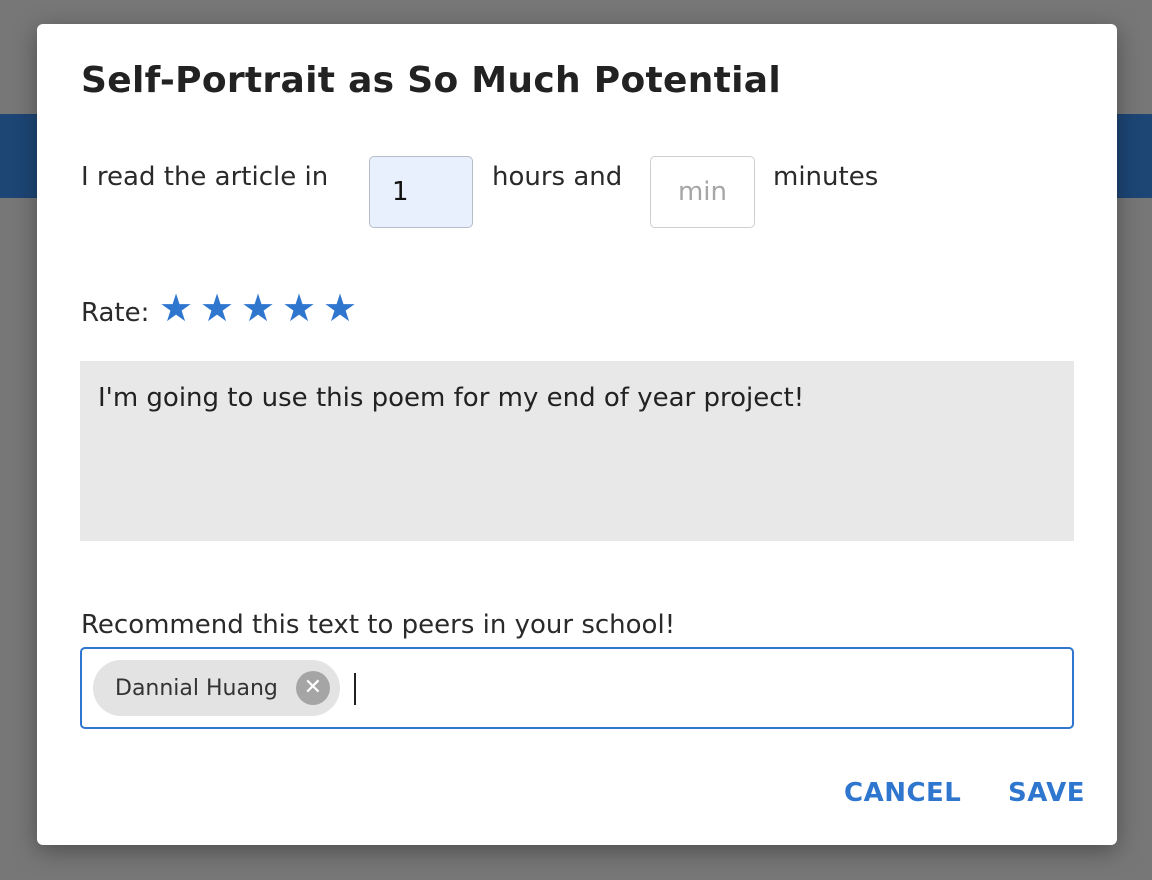 The width and height of the screenshot is (1152, 880). I want to click on star-icon-3: ★, so click(258, 308).